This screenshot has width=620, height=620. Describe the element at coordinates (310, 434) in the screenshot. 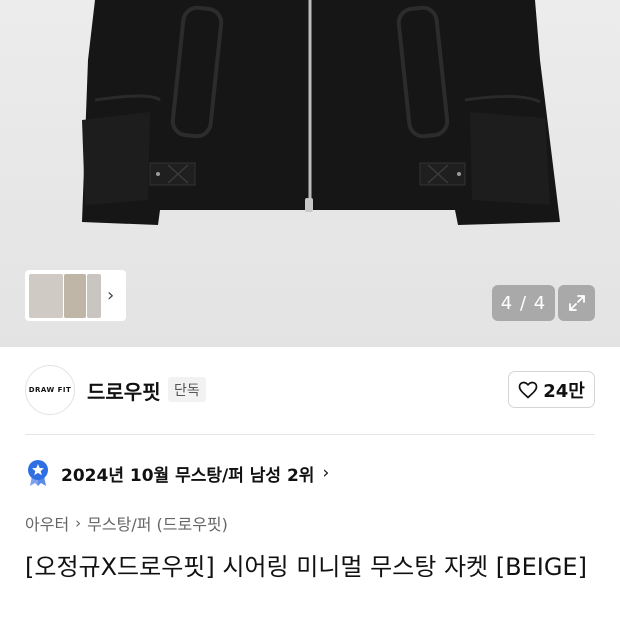

I see `divider` at that location.